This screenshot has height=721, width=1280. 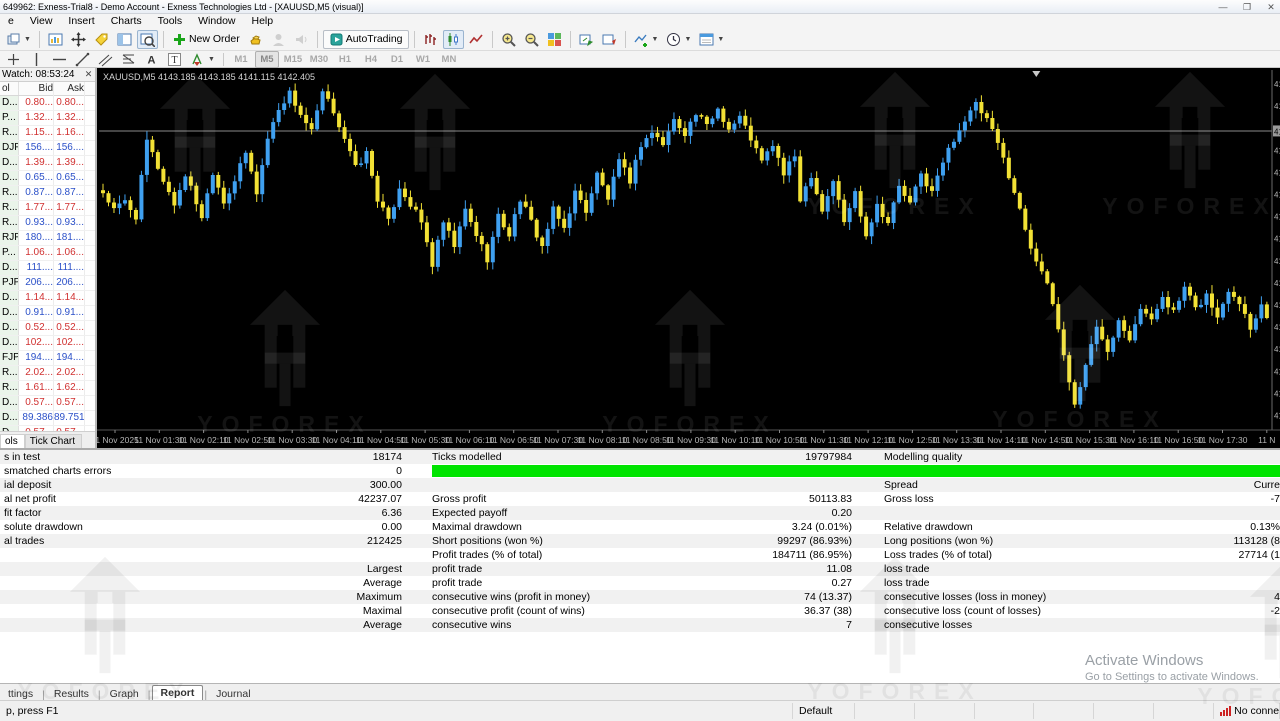 I want to click on equidistant-channel-icon, so click(x=105, y=59).